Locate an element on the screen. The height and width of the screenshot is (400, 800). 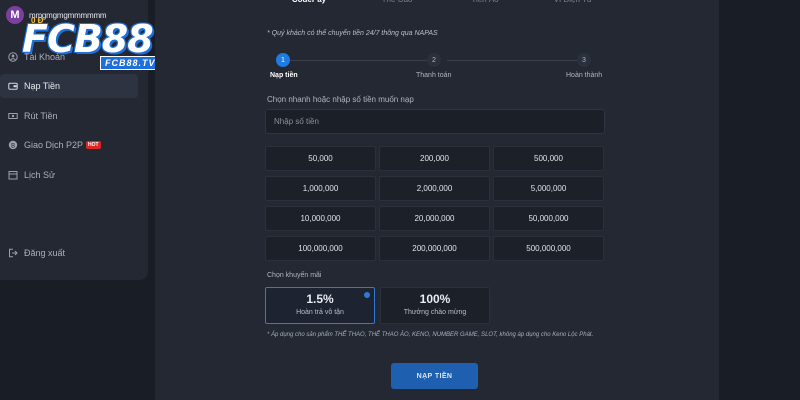
history-icon is located at coordinates (13, 175).